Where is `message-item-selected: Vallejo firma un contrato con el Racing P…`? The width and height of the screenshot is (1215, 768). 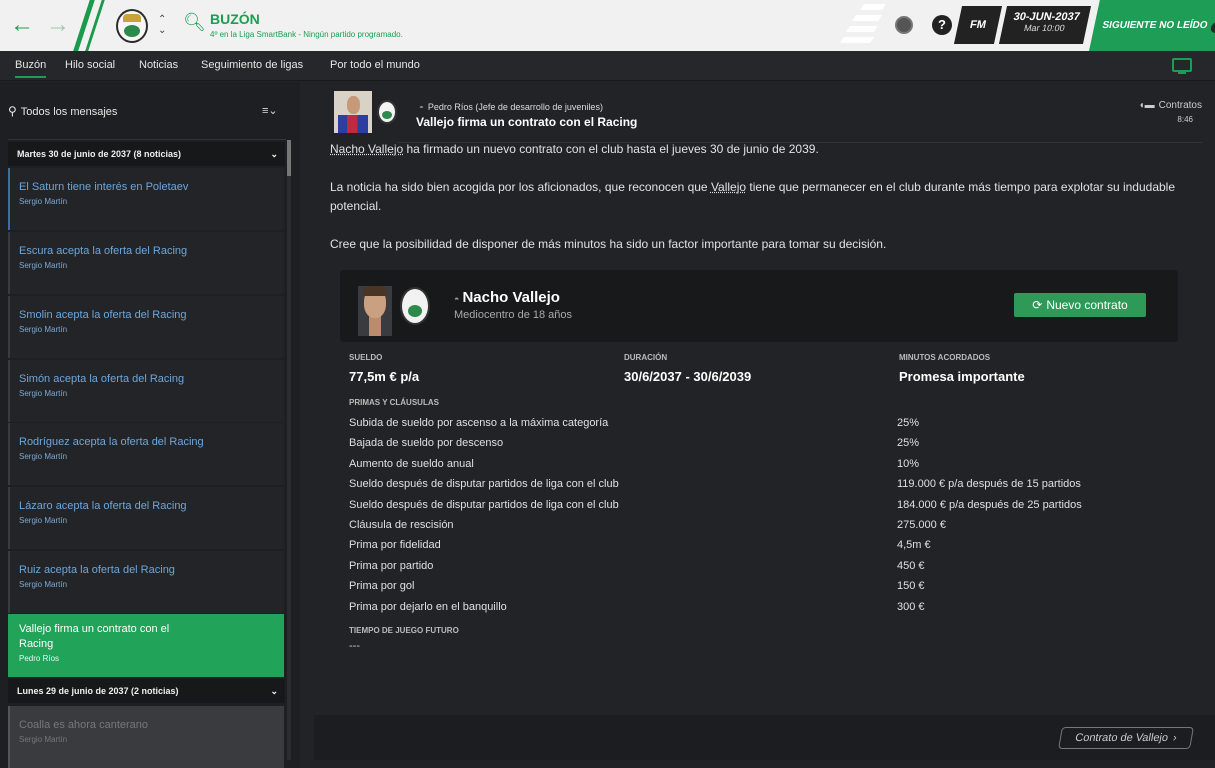 message-item-selected: Vallejo firma un contrato con el Racing P… is located at coordinates (146, 645).